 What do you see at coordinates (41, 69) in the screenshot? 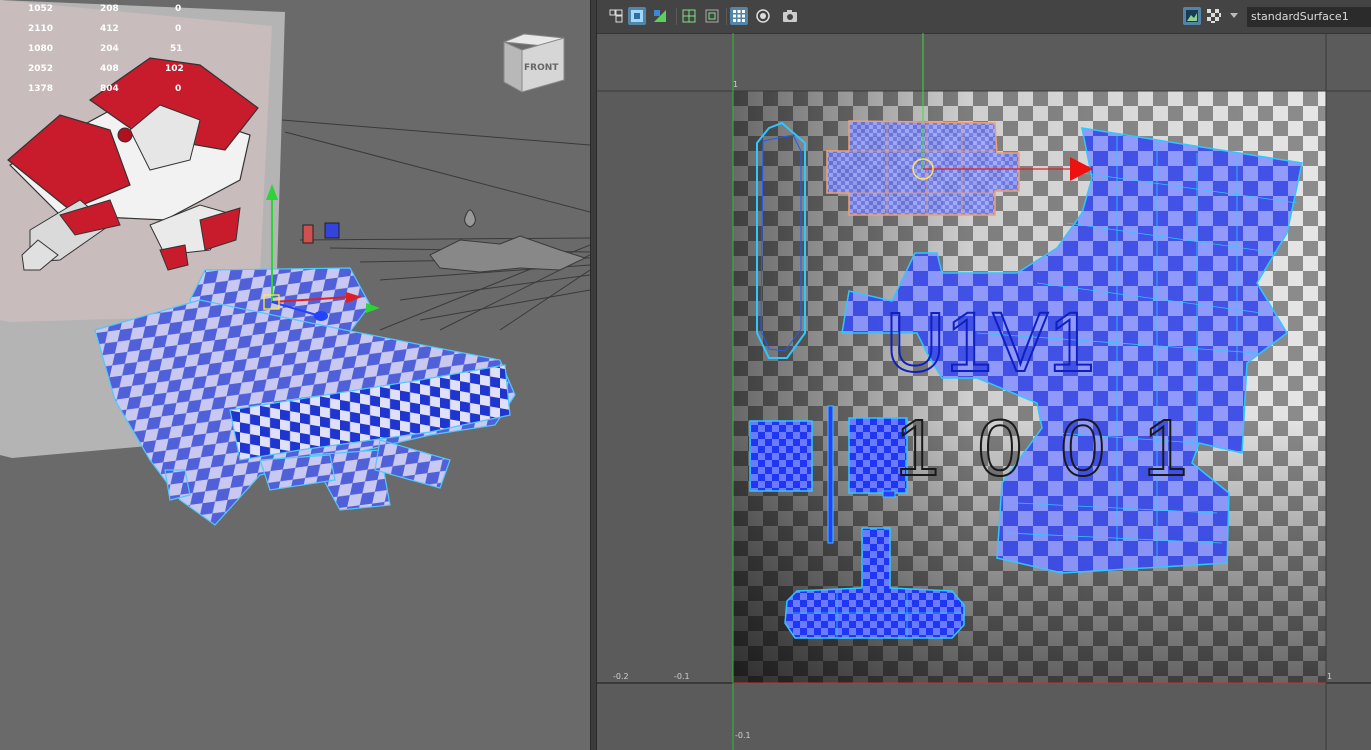
I see `hud-value: 2052` at bounding box center [41, 69].